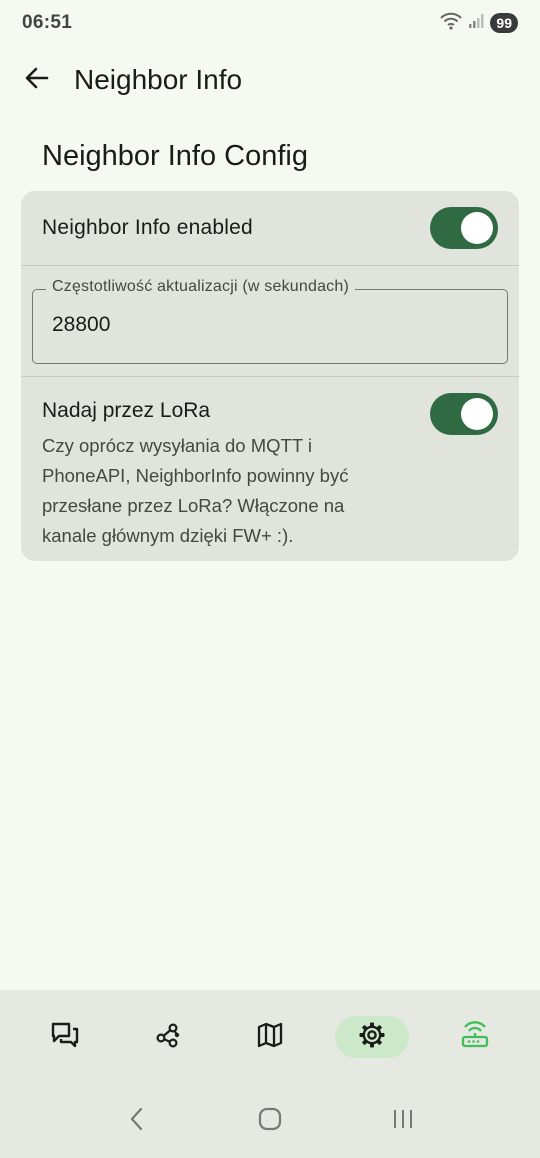 Image resolution: width=540 pixels, height=1158 pixels. I want to click on router-icon, so click(475, 1037).